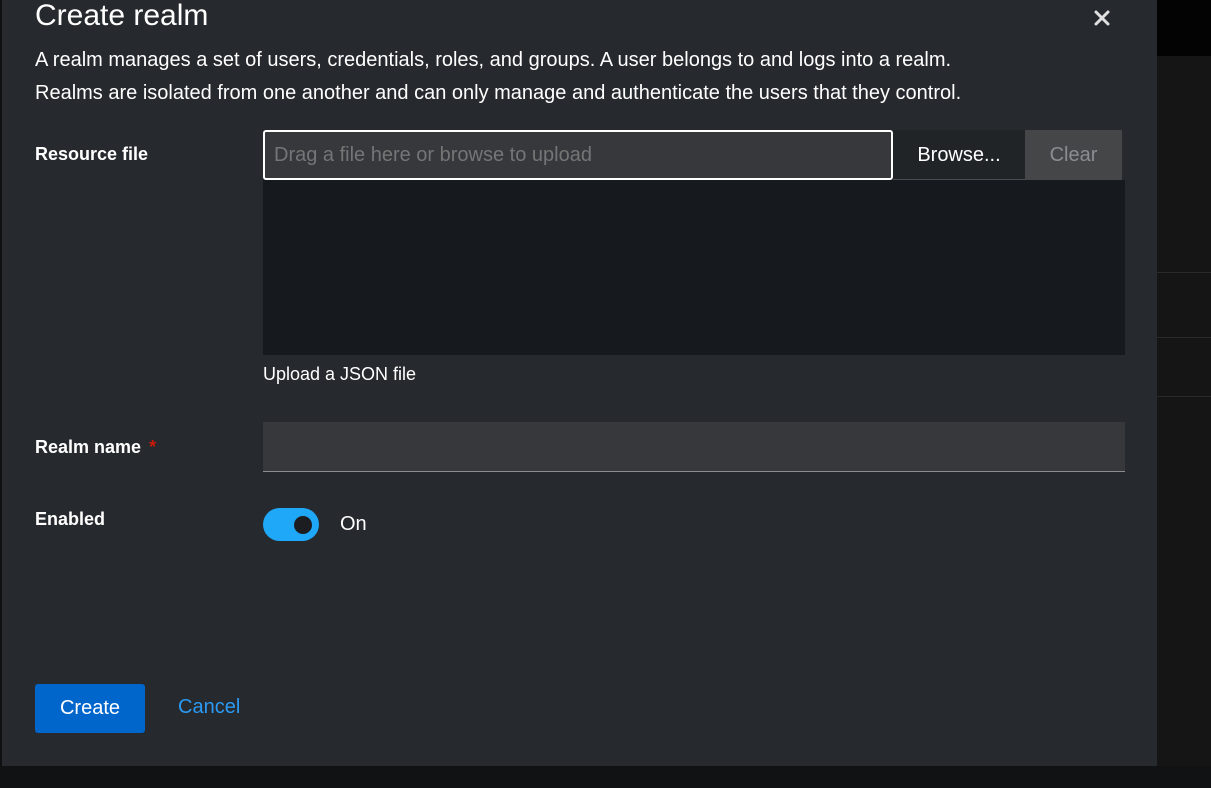 The height and width of the screenshot is (788, 1211). I want to click on close-button, so click(1102, 18).